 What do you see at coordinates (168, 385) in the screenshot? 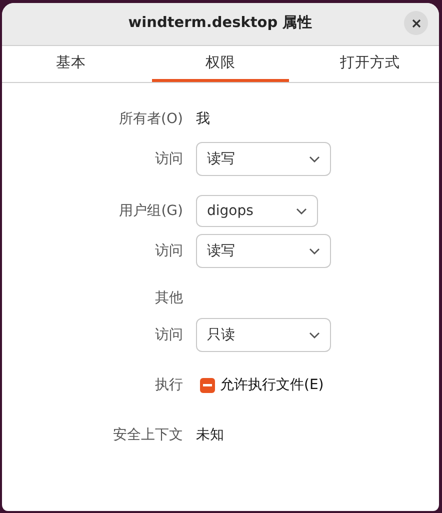
I see `field-label: 执行` at bounding box center [168, 385].